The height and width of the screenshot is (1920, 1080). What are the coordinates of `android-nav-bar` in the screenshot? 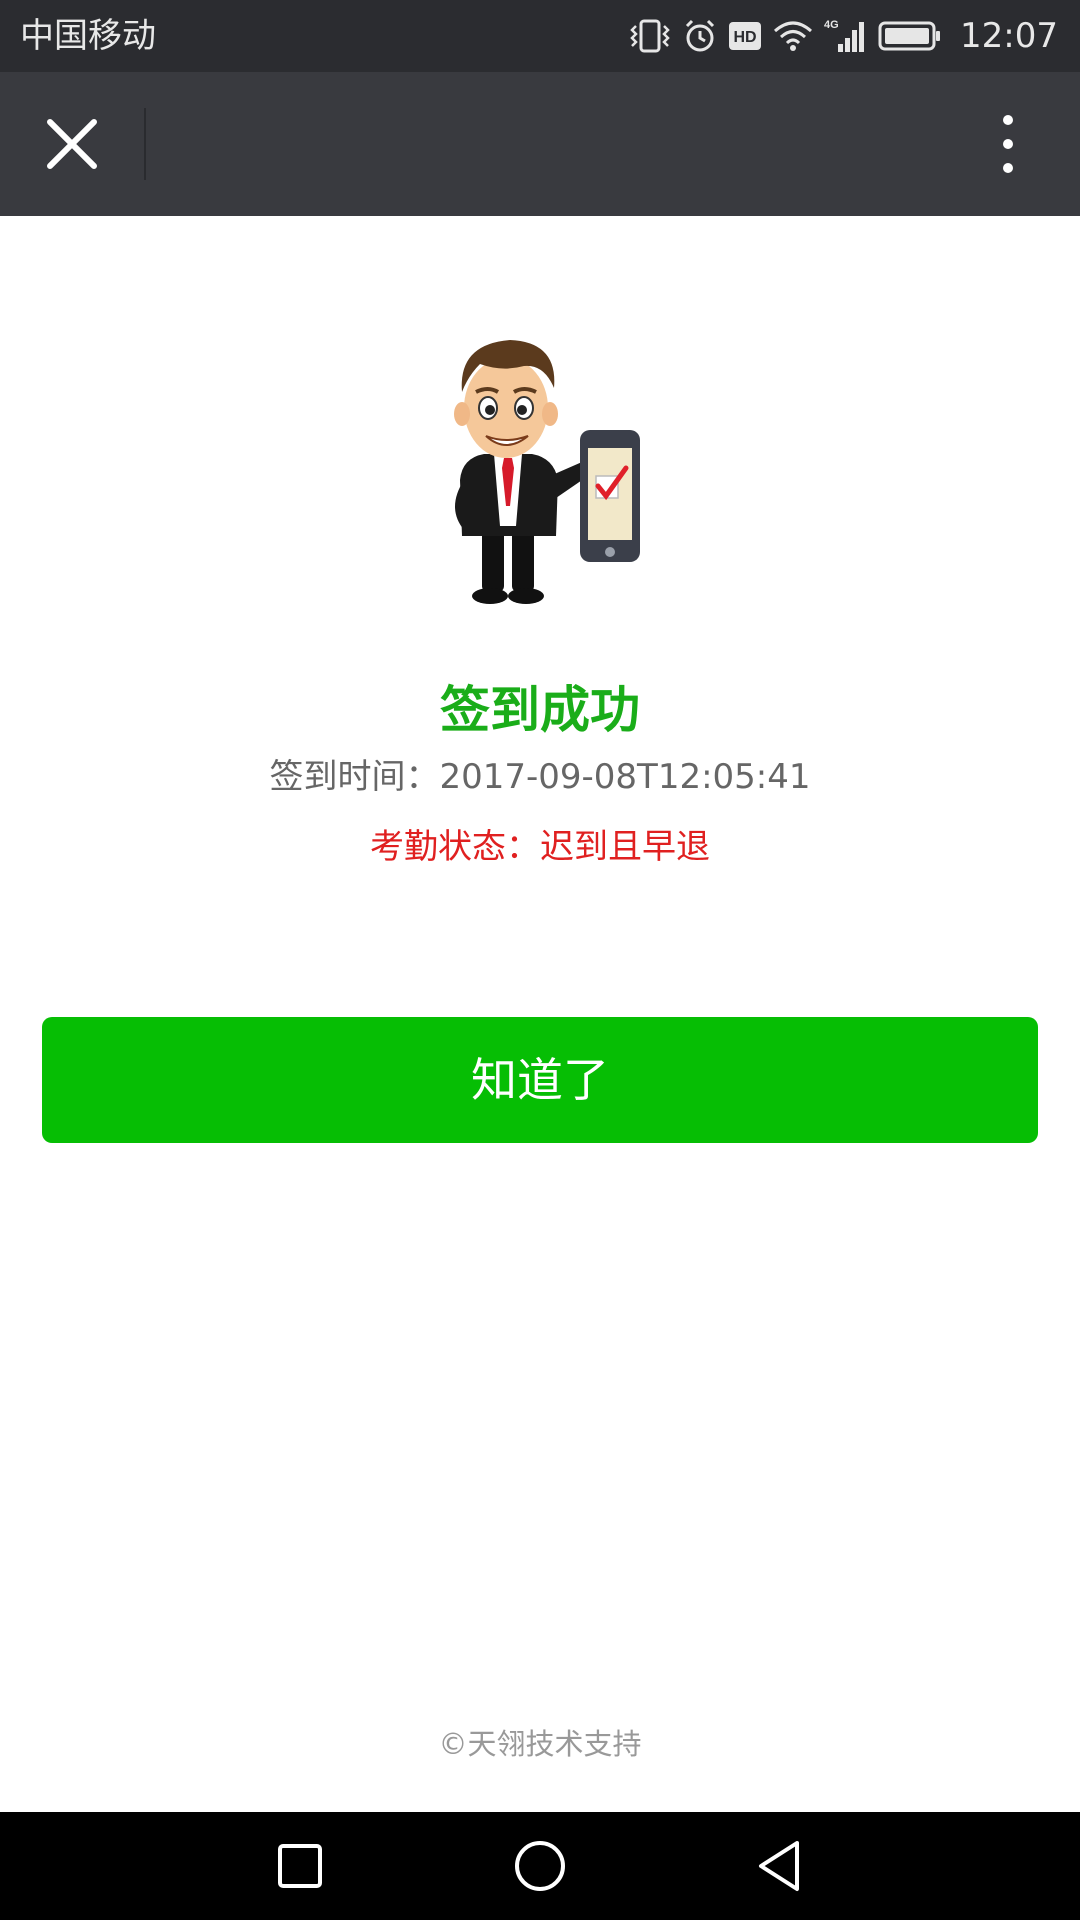 It's located at (540, 1866).